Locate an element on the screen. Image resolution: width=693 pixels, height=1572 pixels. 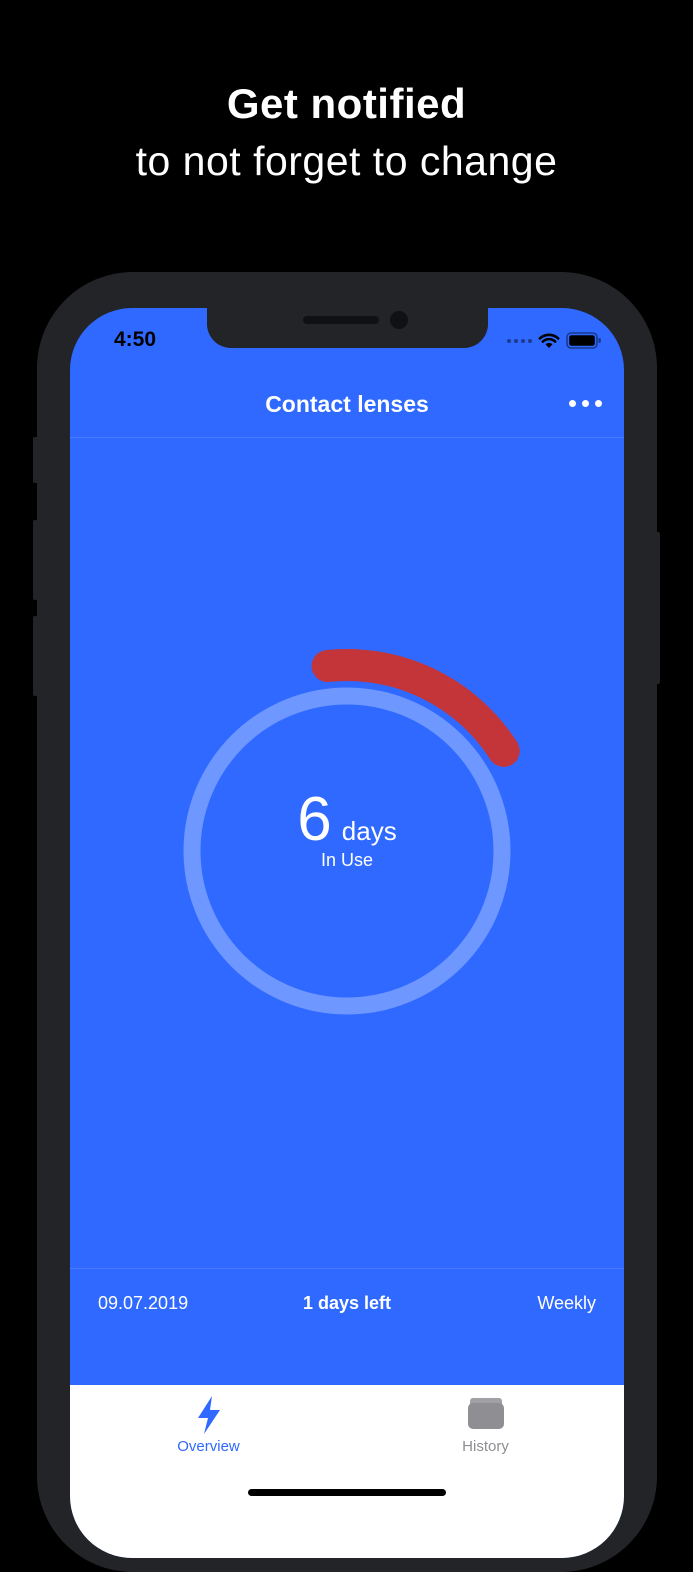
cellular-dots-icon is located at coordinates (519, 340).